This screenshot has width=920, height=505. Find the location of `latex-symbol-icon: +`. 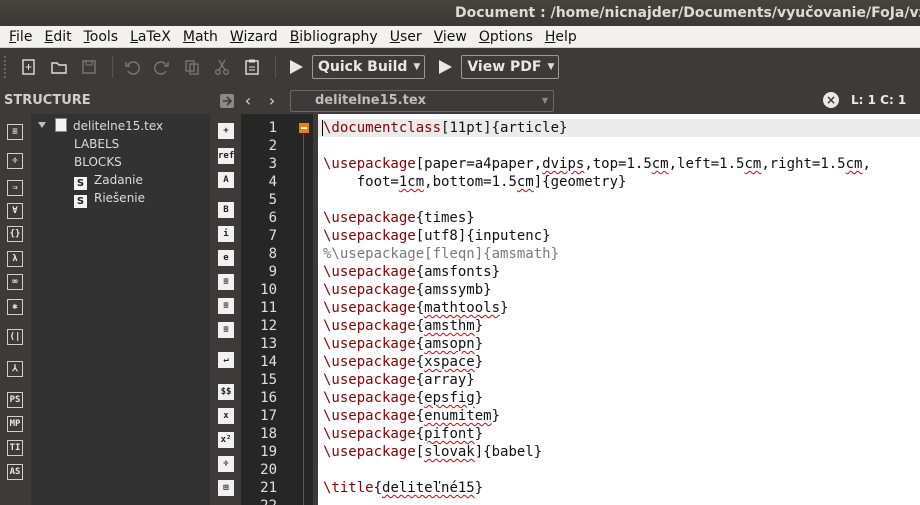

latex-symbol-icon: + is located at coordinates (226, 131).